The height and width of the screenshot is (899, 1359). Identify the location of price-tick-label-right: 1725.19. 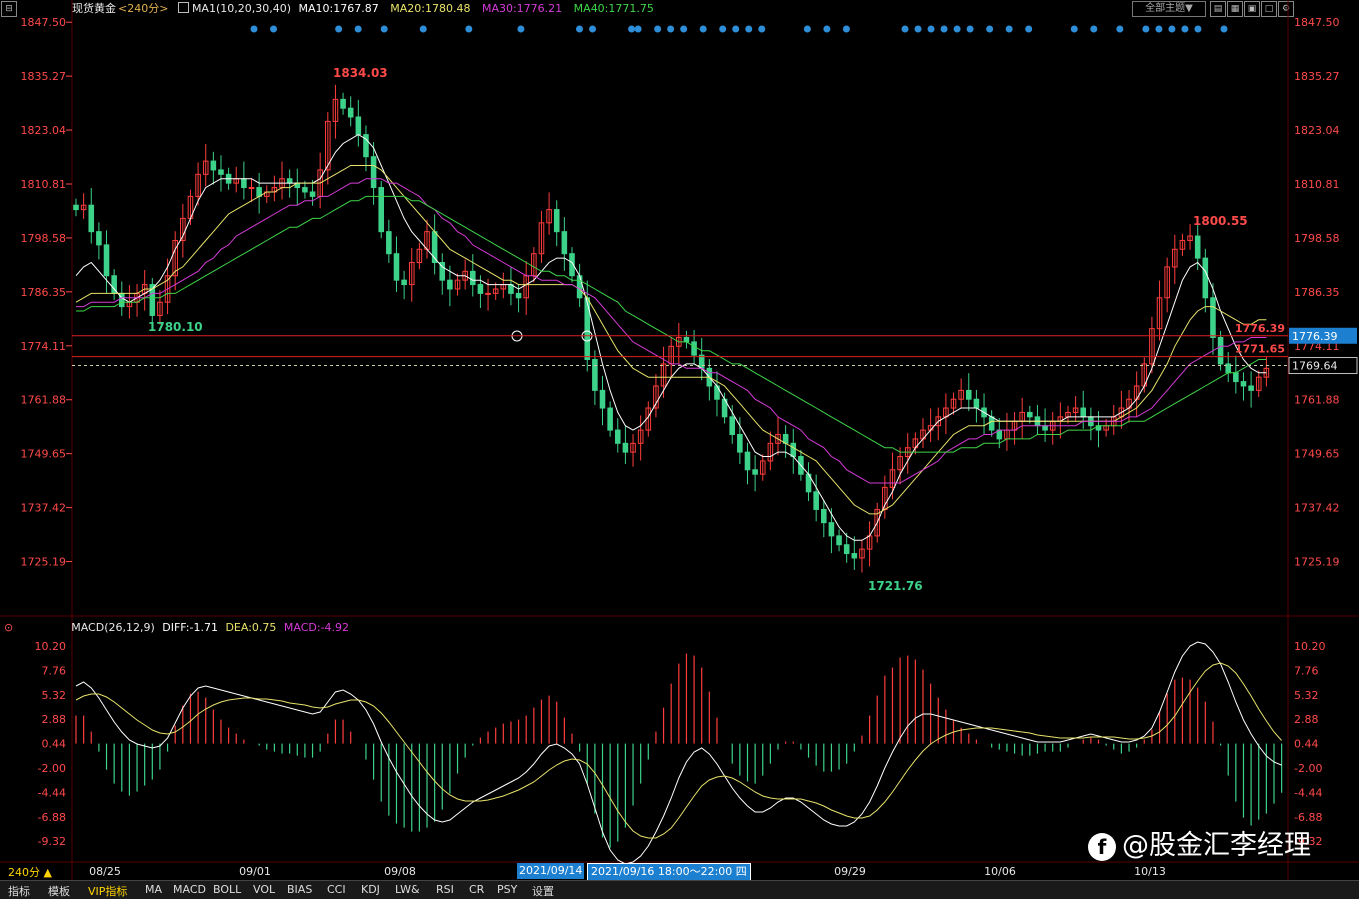
(1317, 562).